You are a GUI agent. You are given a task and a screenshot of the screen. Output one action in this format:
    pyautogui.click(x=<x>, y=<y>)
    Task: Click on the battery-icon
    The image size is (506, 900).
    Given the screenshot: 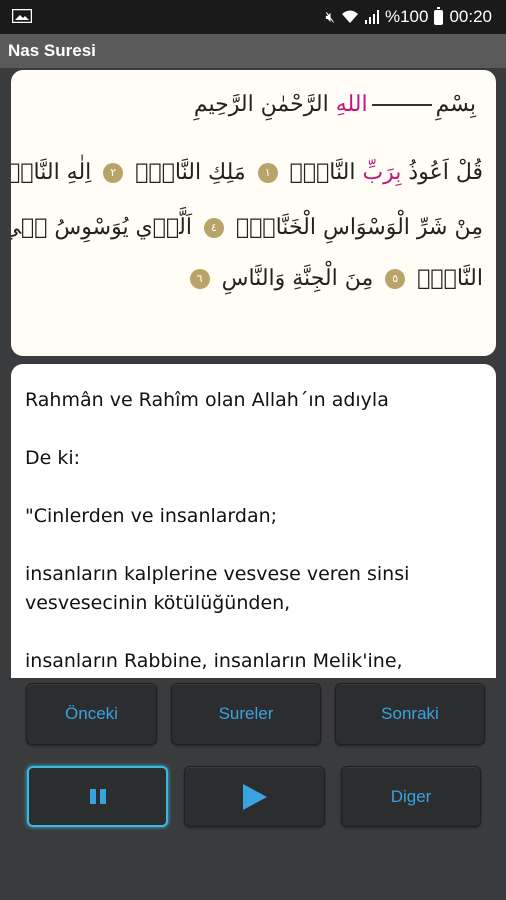 What is the action you would take?
    pyautogui.click(x=439, y=15)
    